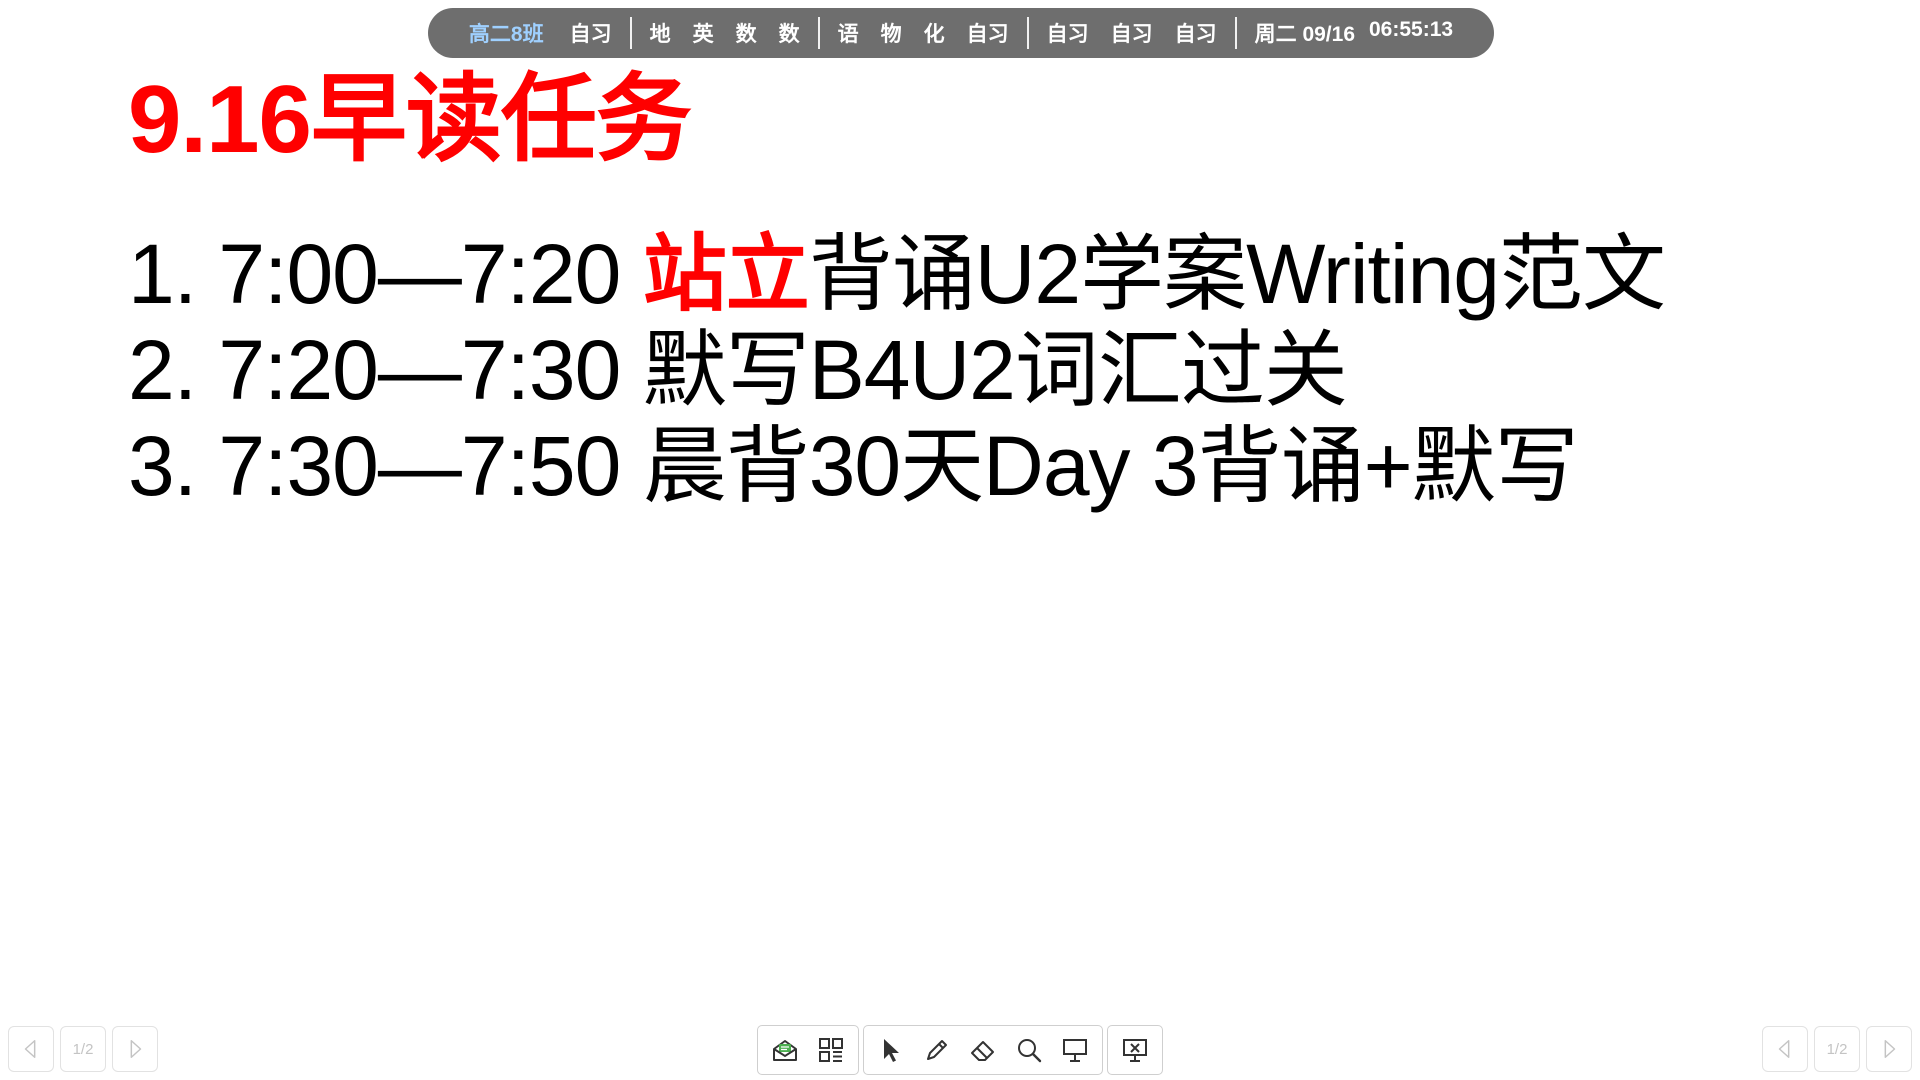 The image size is (1920, 1080). Describe the element at coordinates (660, 34) in the screenshot. I see `period: 地` at that location.